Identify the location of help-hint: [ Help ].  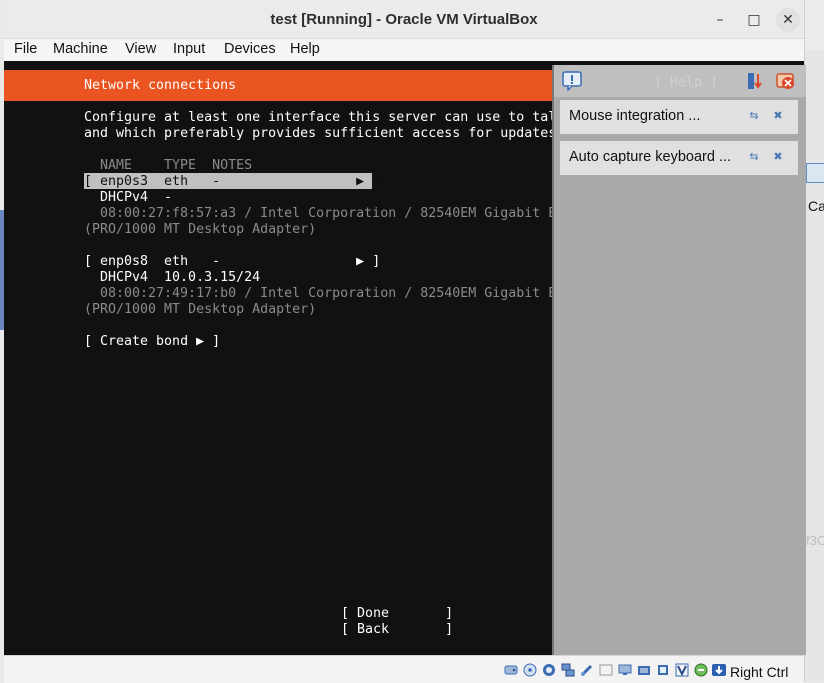
(686, 82).